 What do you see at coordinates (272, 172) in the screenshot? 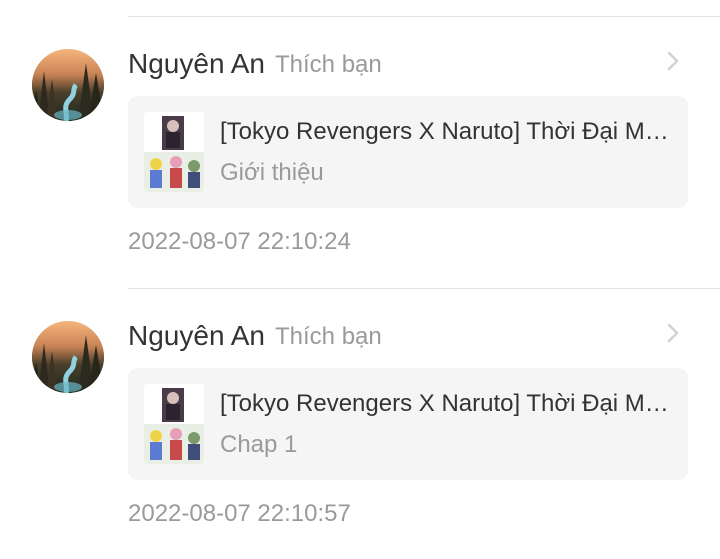
I see `chapter-label: Giới thiệu` at bounding box center [272, 172].